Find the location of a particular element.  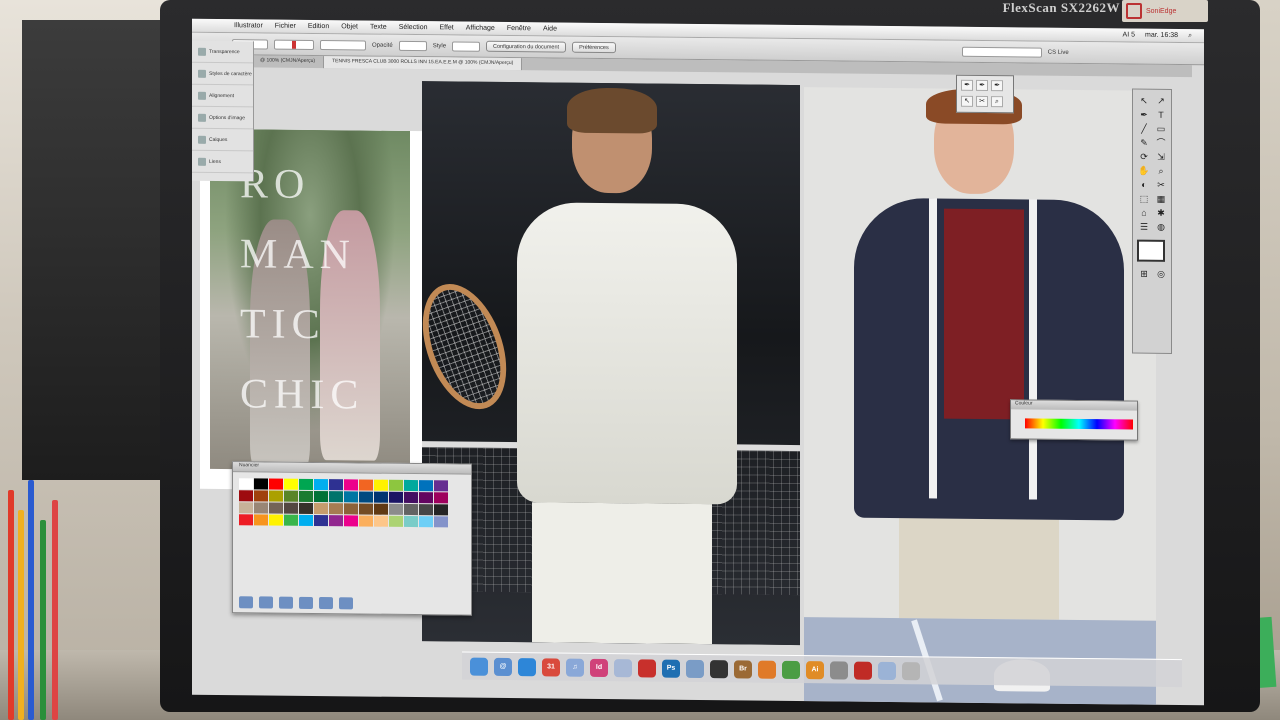

tool-icon: ☰ is located at coordinates (1144, 227).